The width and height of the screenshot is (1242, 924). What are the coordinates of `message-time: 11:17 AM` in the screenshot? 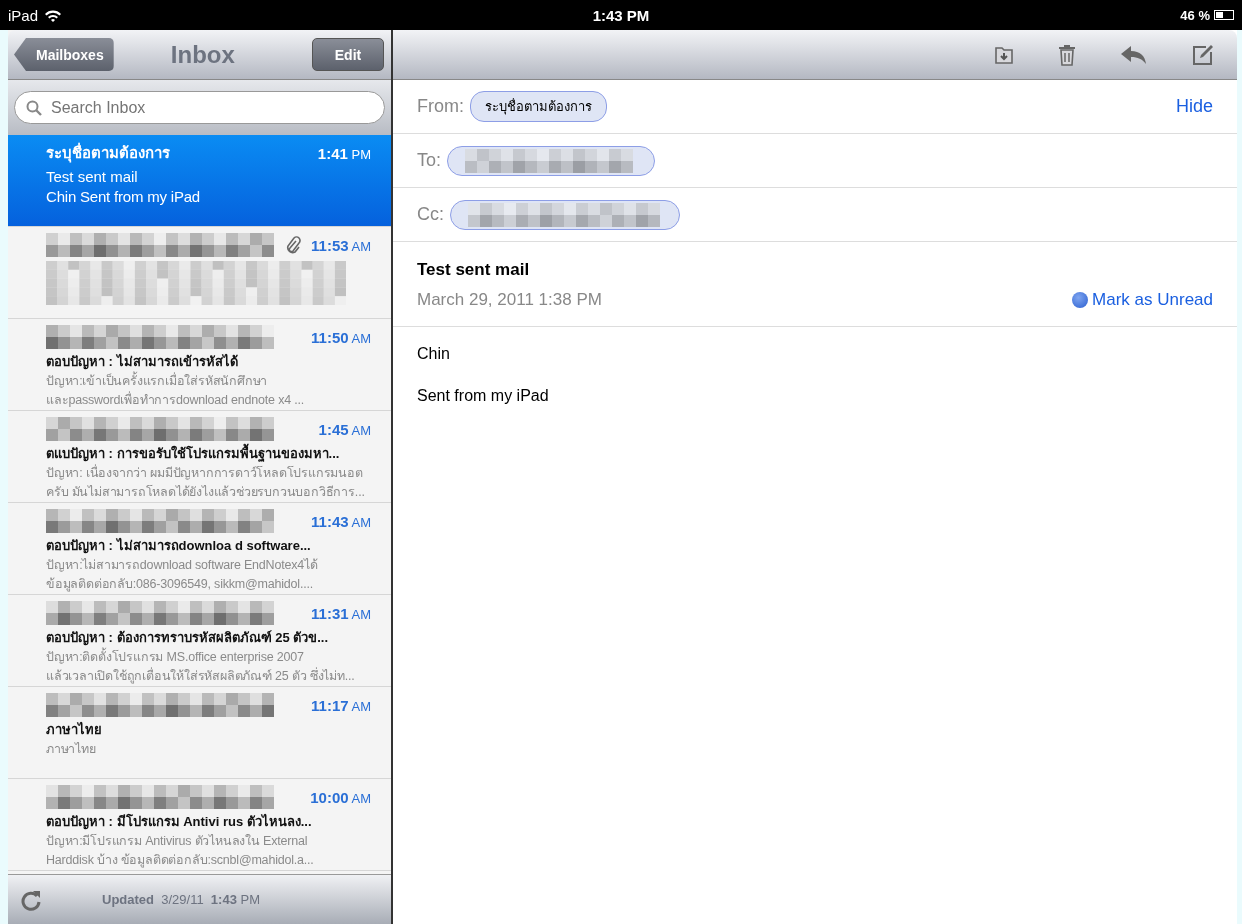 It's located at (341, 705).